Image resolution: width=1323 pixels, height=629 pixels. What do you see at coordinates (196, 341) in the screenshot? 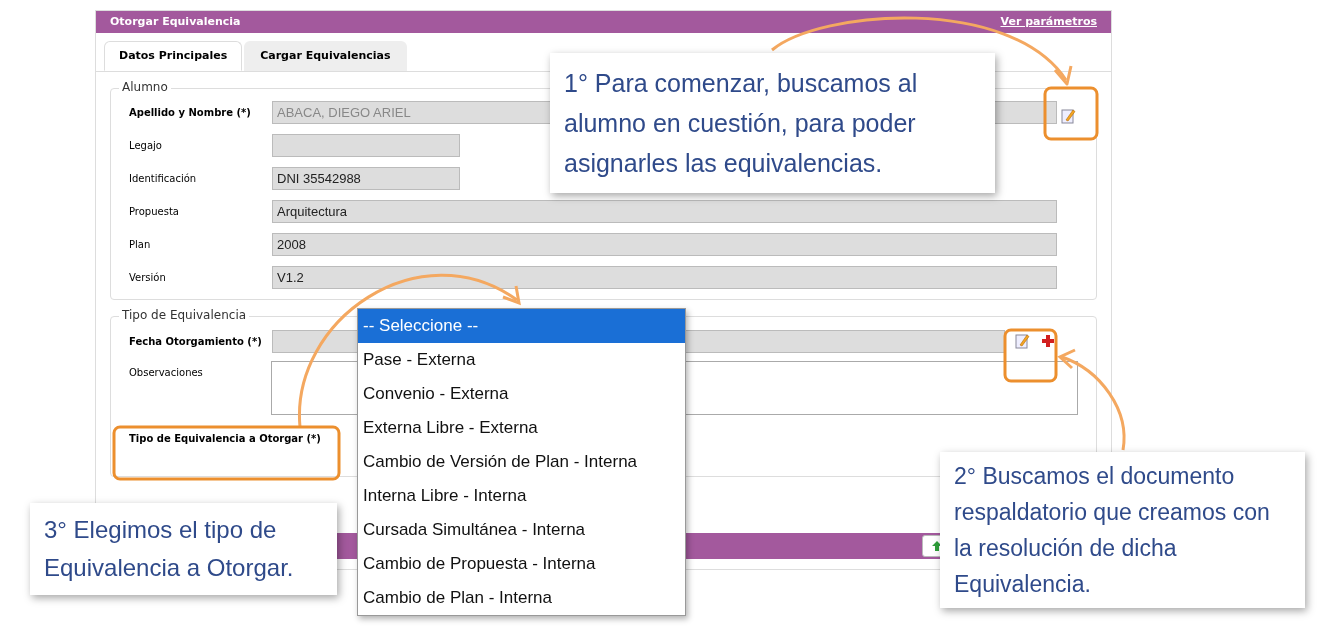
I see `field-label: Fecha Otorgamiento (*)` at bounding box center [196, 341].